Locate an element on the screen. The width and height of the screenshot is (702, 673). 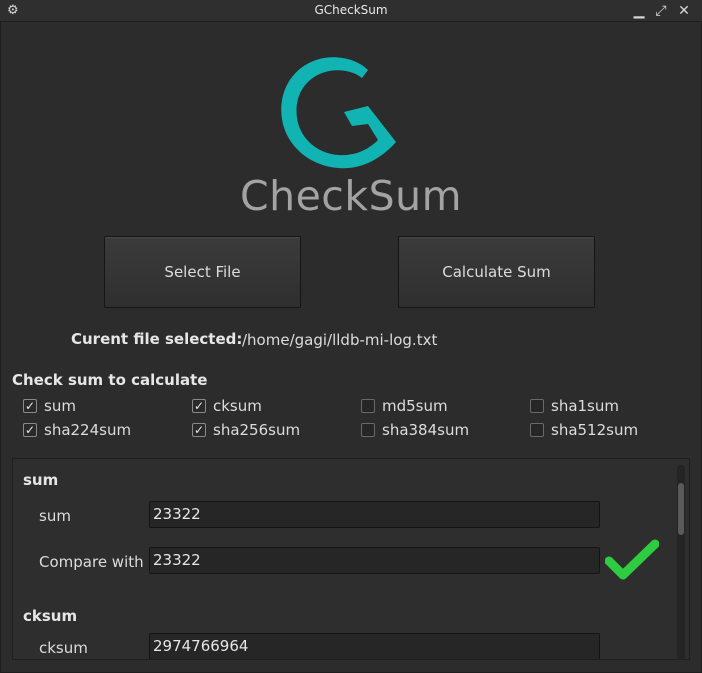
checkbox-label: md5sum is located at coordinates (415, 406).